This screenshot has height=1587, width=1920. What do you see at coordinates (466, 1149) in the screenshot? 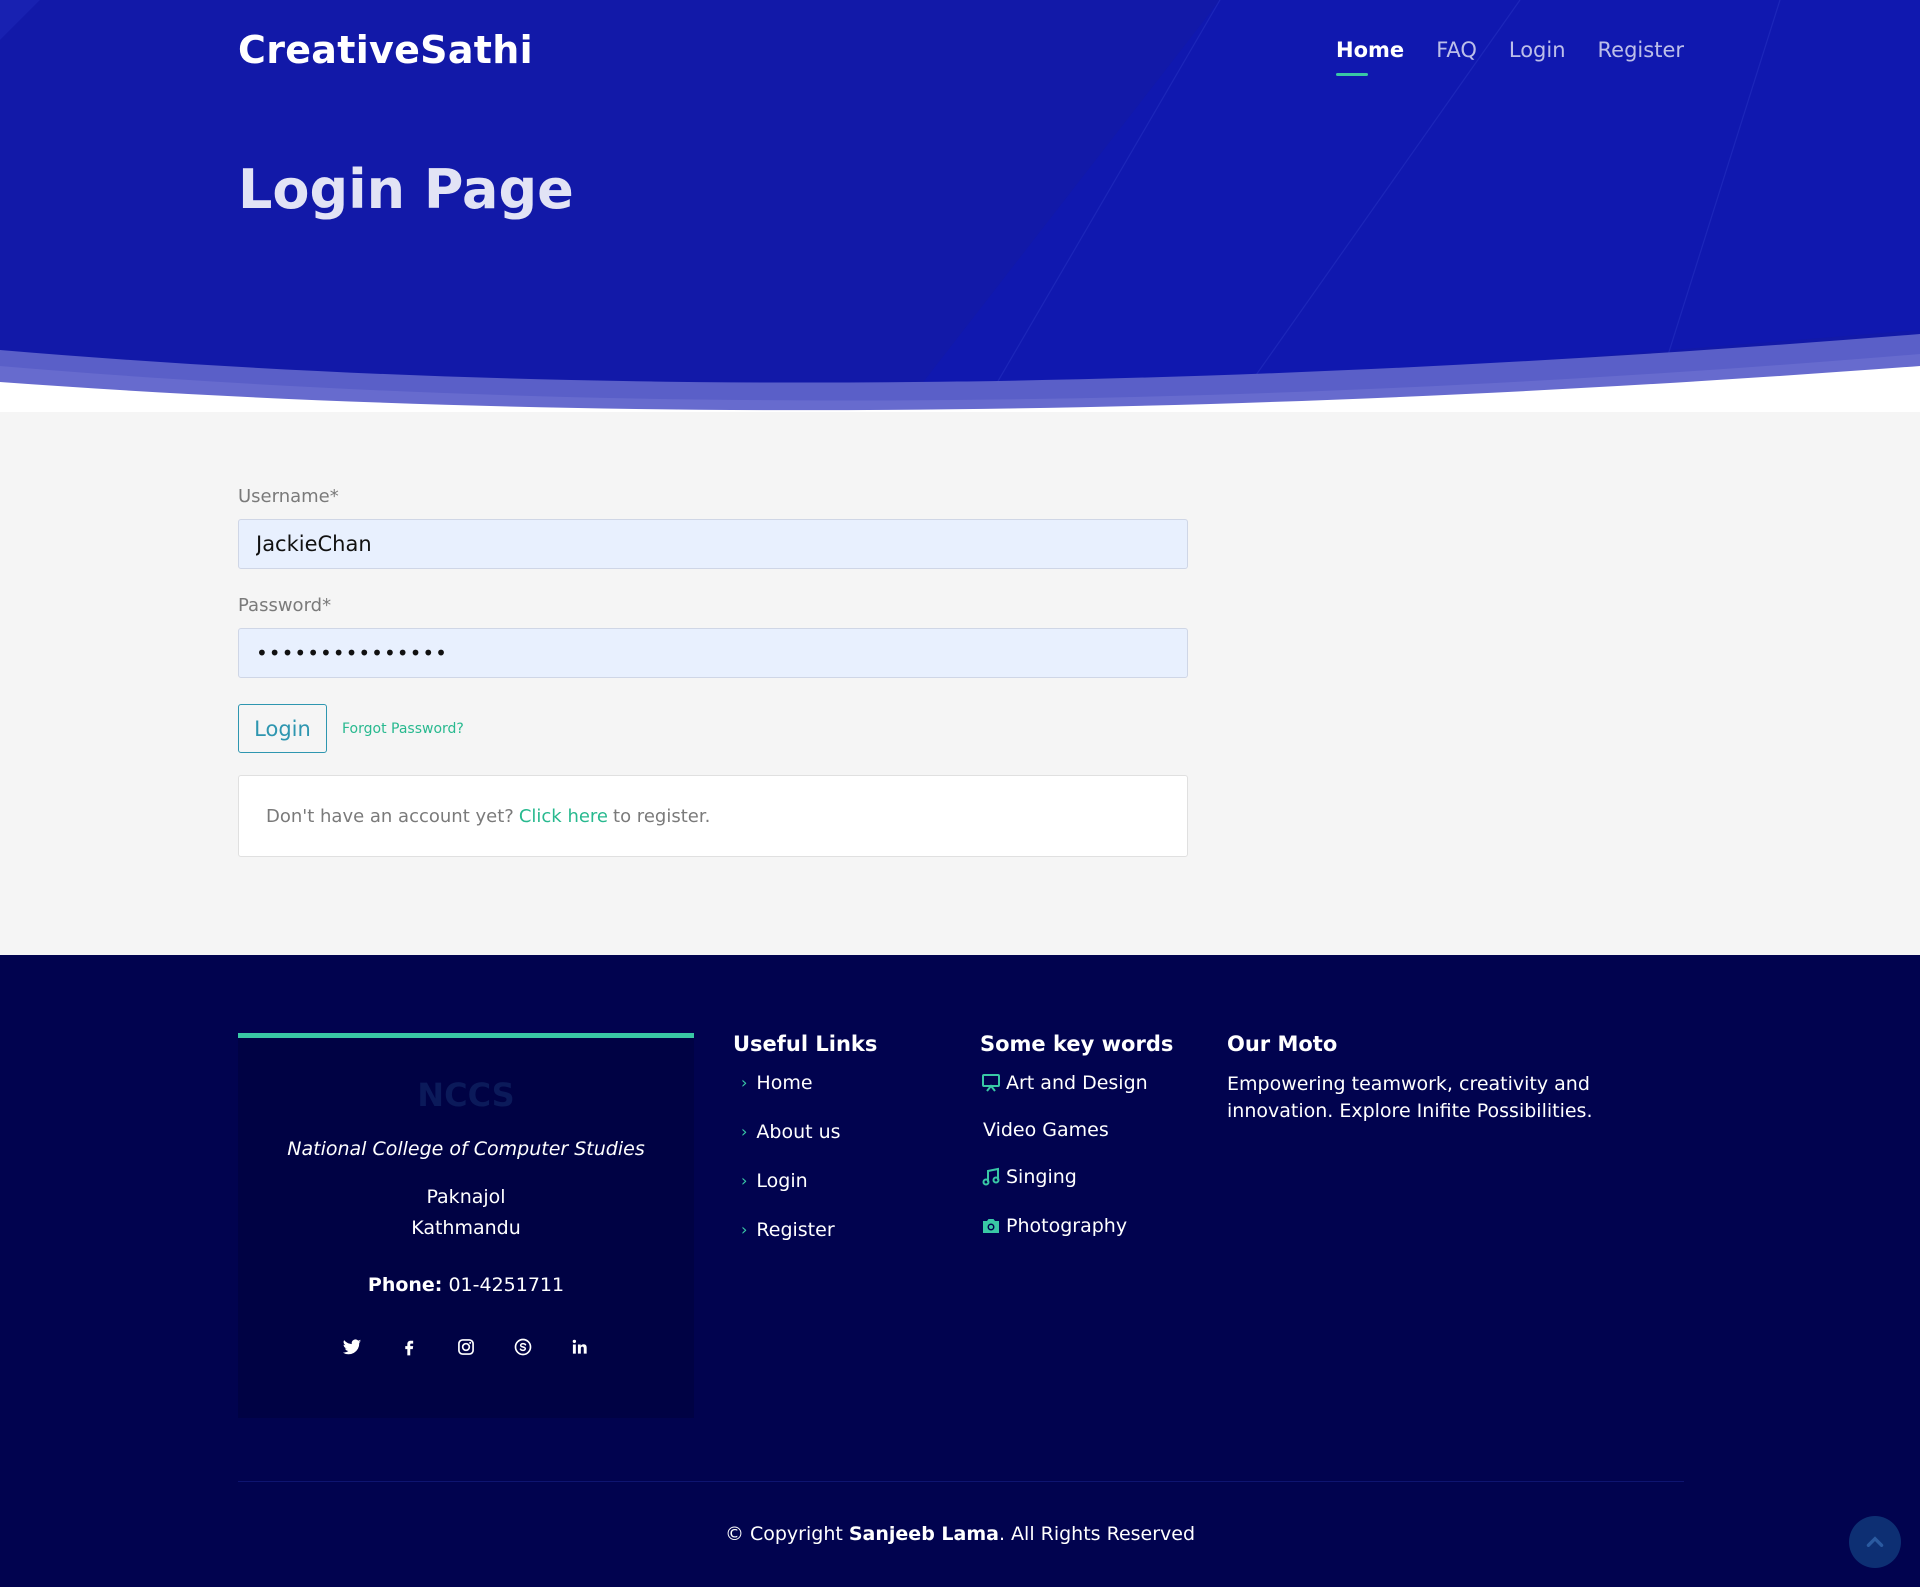
I see `college-name: National College of Computer Studies` at bounding box center [466, 1149].